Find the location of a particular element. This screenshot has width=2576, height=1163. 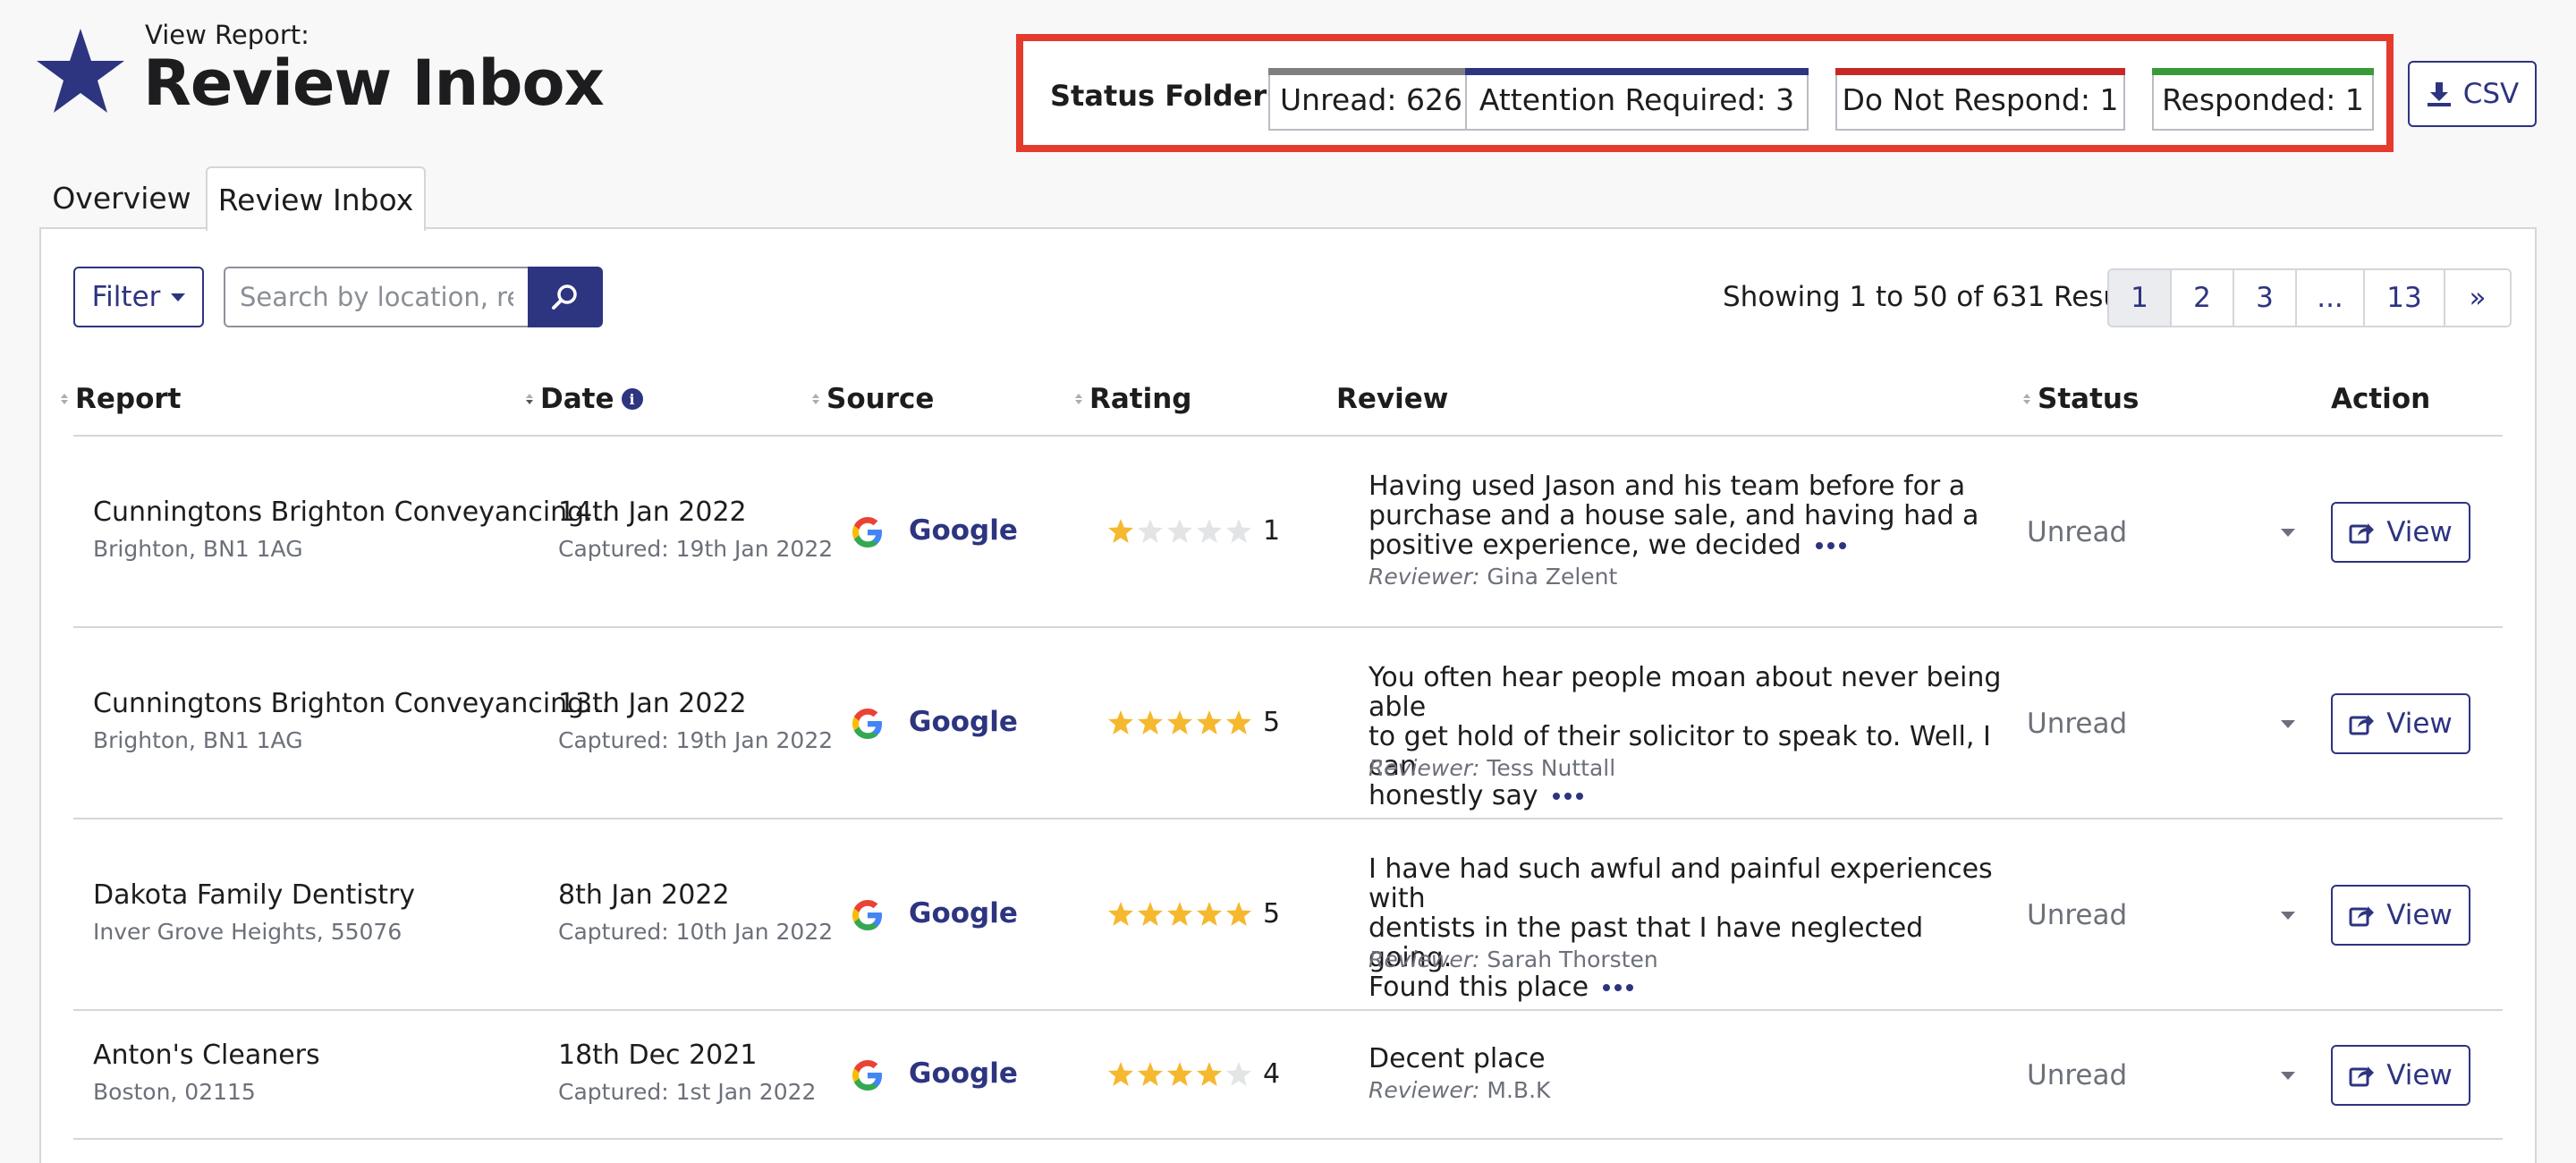

column-header-source: Source is located at coordinates (873, 399).